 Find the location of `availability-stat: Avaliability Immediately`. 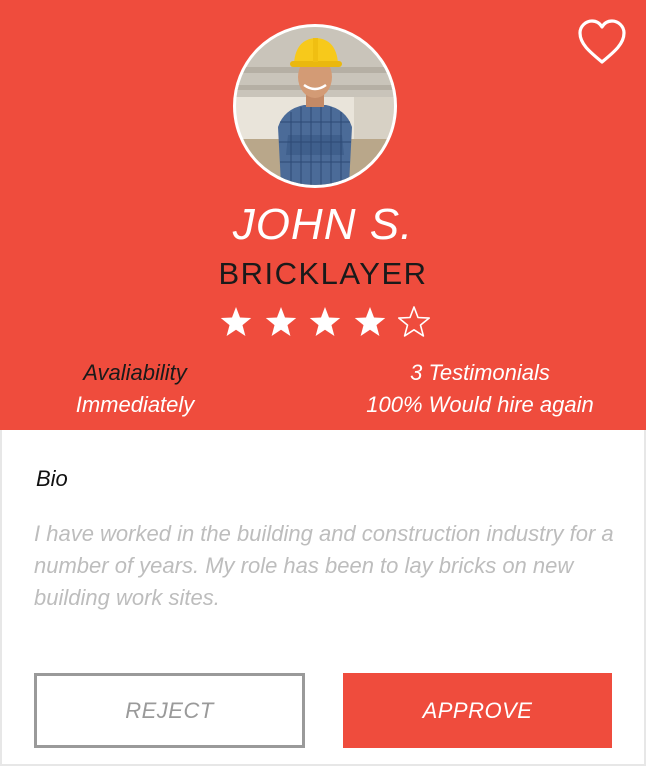

availability-stat: Avaliability Immediately is located at coordinates (135, 389).